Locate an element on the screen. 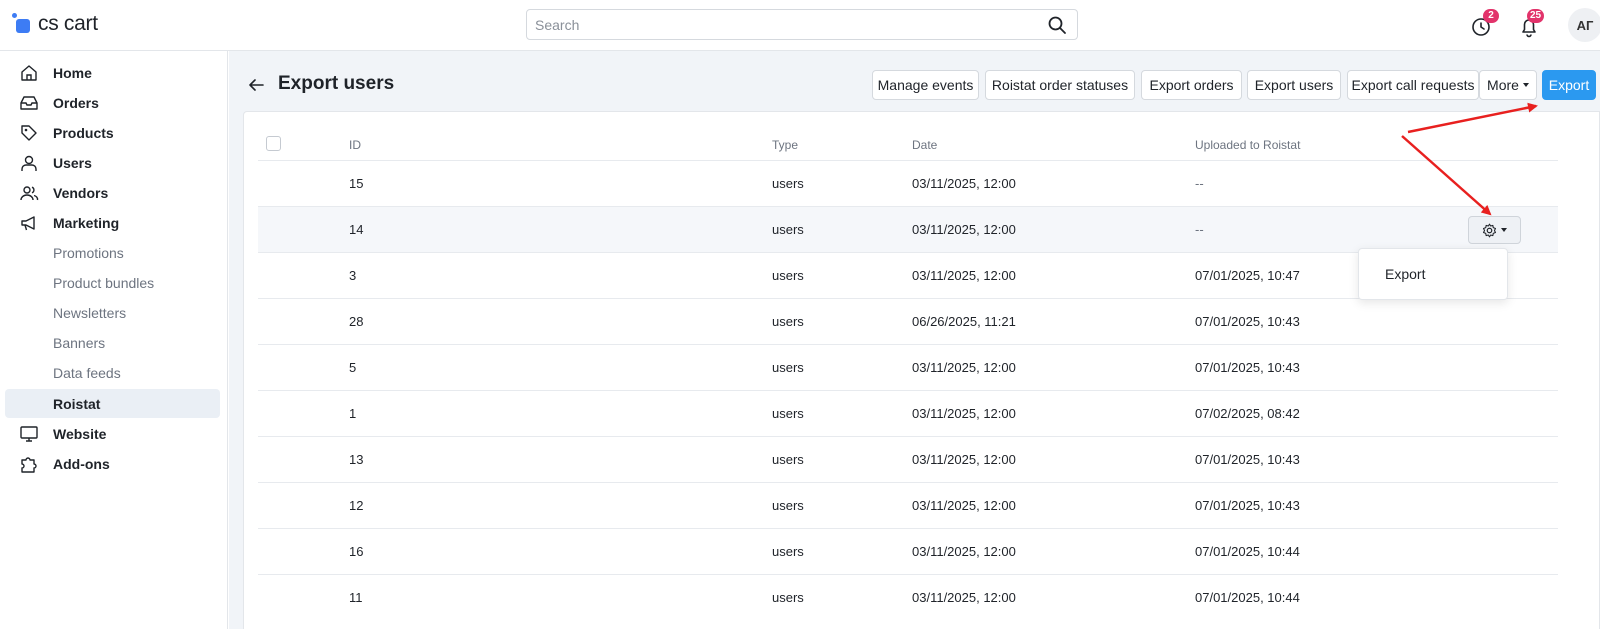 The height and width of the screenshot is (629, 1600). back-arrow-icon is located at coordinates (256, 85).